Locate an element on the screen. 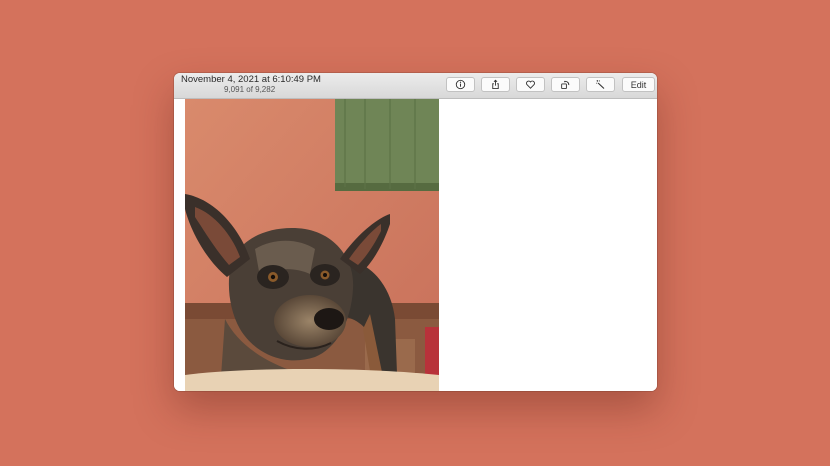 The width and height of the screenshot is (830, 466). info-button is located at coordinates (460, 84).